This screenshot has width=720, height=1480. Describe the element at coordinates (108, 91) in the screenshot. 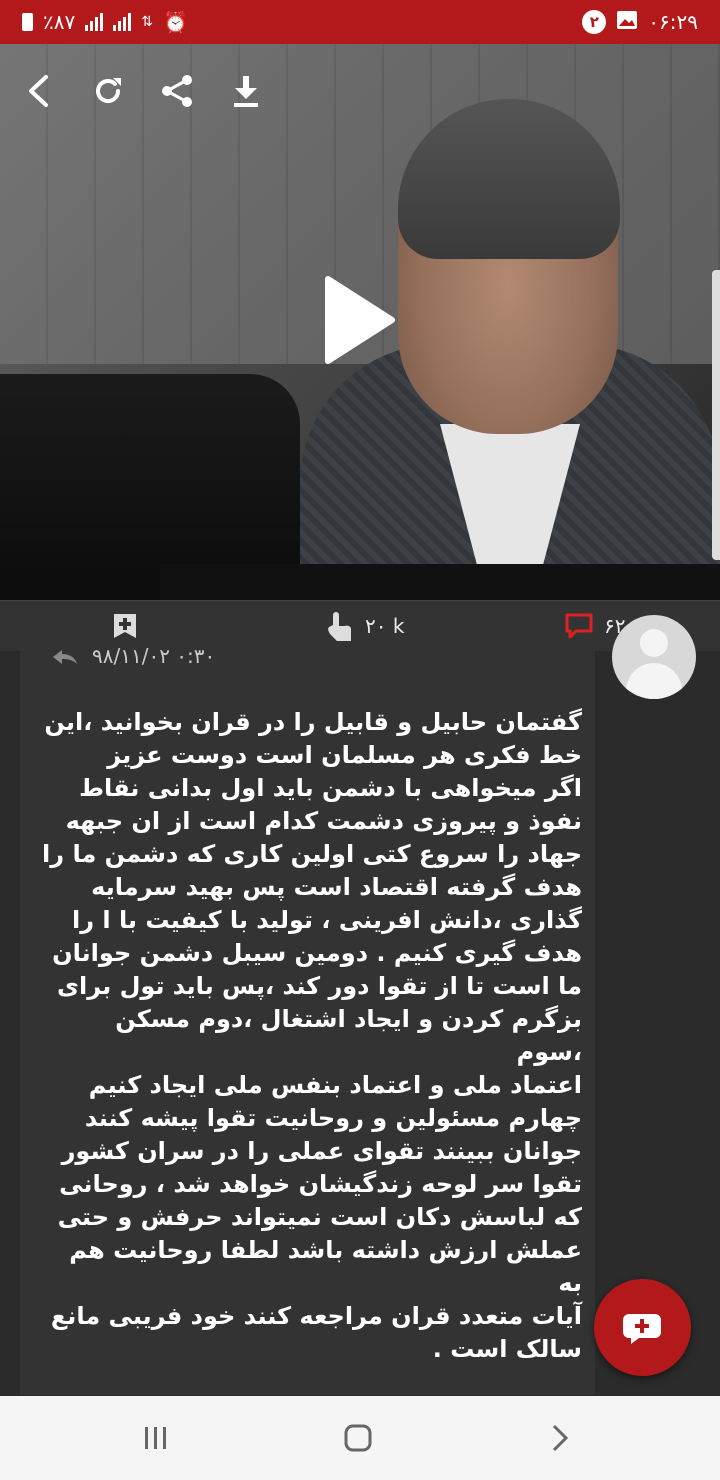

I see `refresh-icon` at that location.